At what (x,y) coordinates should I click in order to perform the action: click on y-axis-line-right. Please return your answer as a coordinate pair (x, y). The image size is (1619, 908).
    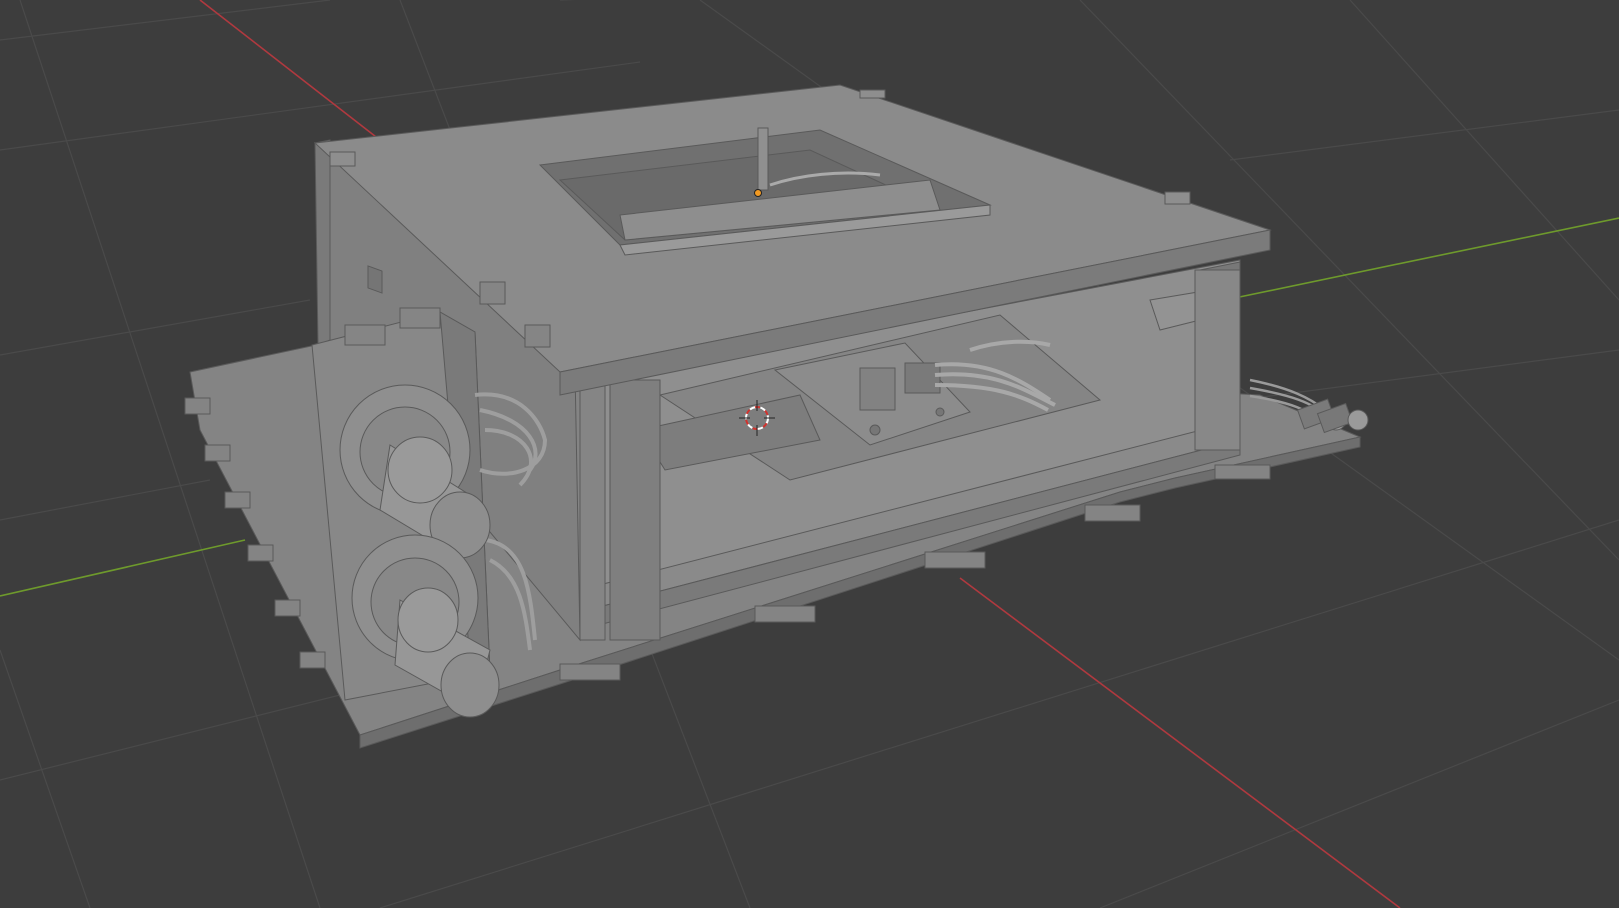
    Looking at the image, I should click on (1421, 259).